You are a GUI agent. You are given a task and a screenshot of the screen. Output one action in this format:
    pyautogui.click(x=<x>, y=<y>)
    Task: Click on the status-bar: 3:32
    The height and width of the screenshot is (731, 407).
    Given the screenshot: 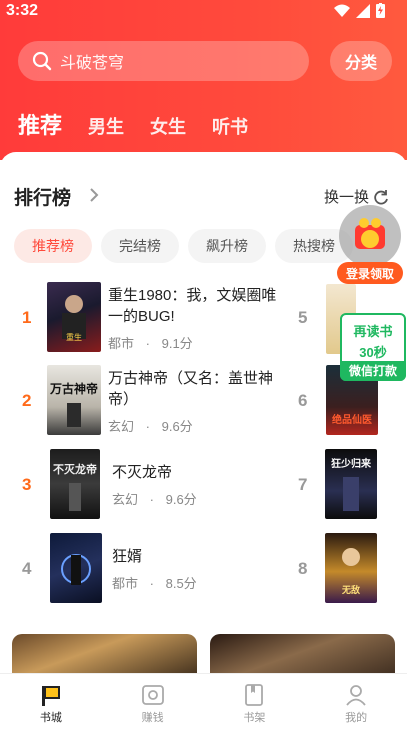 What is the action you would take?
    pyautogui.click(x=203, y=12)
    